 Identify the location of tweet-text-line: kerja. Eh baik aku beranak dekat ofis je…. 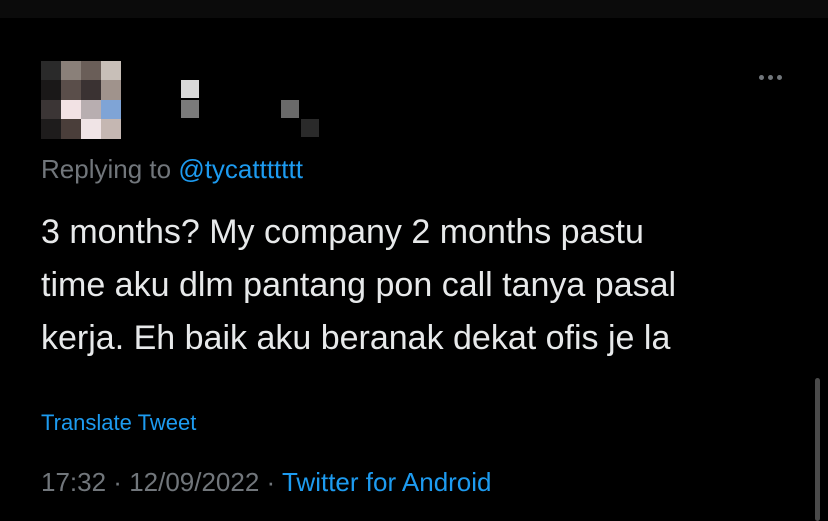
(356, 338).